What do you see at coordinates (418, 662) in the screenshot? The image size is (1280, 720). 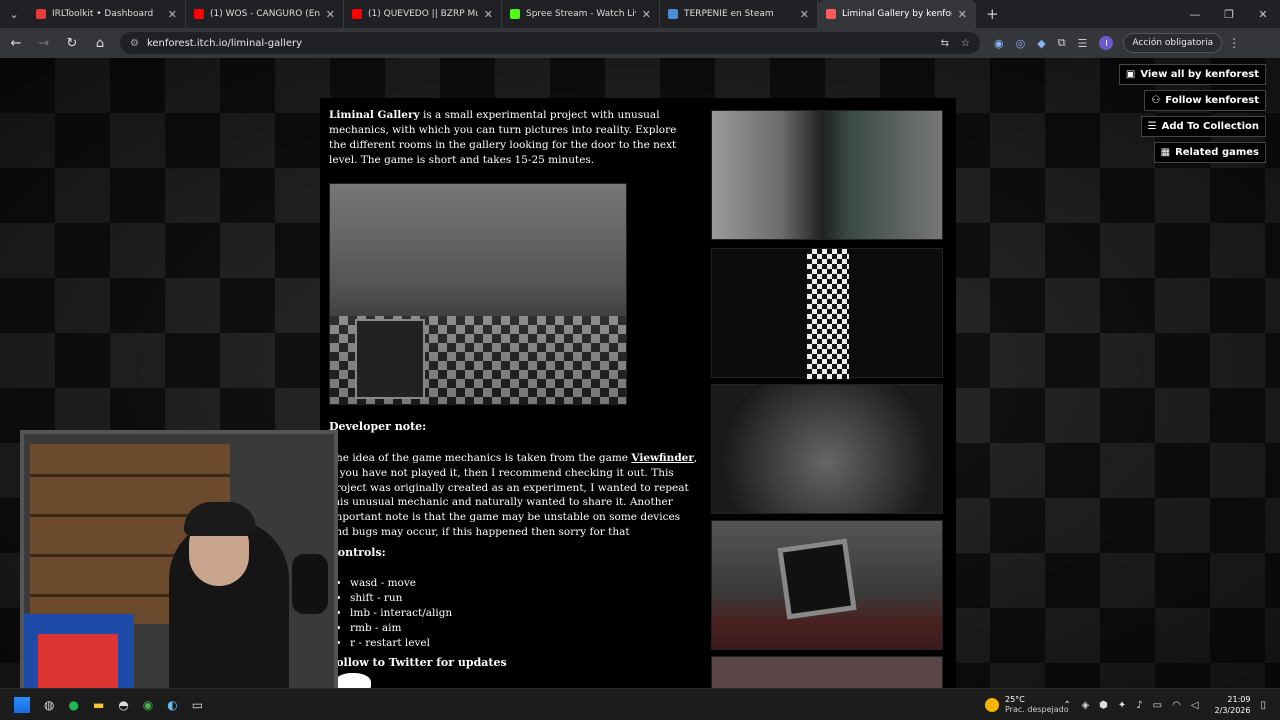 I see `twitter-heading: Follow to Twitter for updates` at bounding box center [418, 662].